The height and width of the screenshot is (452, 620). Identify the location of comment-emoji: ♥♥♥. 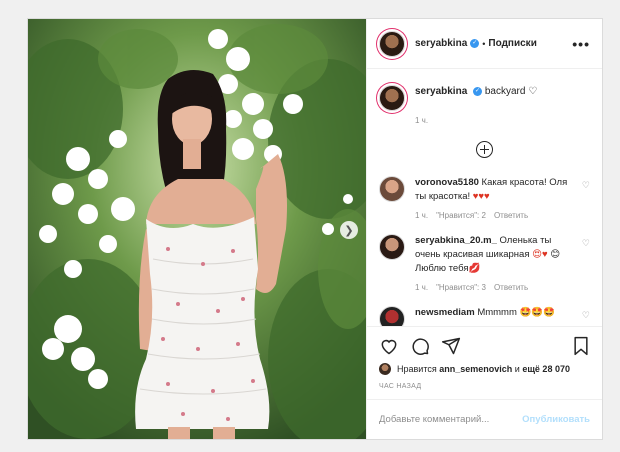
(481, 196).